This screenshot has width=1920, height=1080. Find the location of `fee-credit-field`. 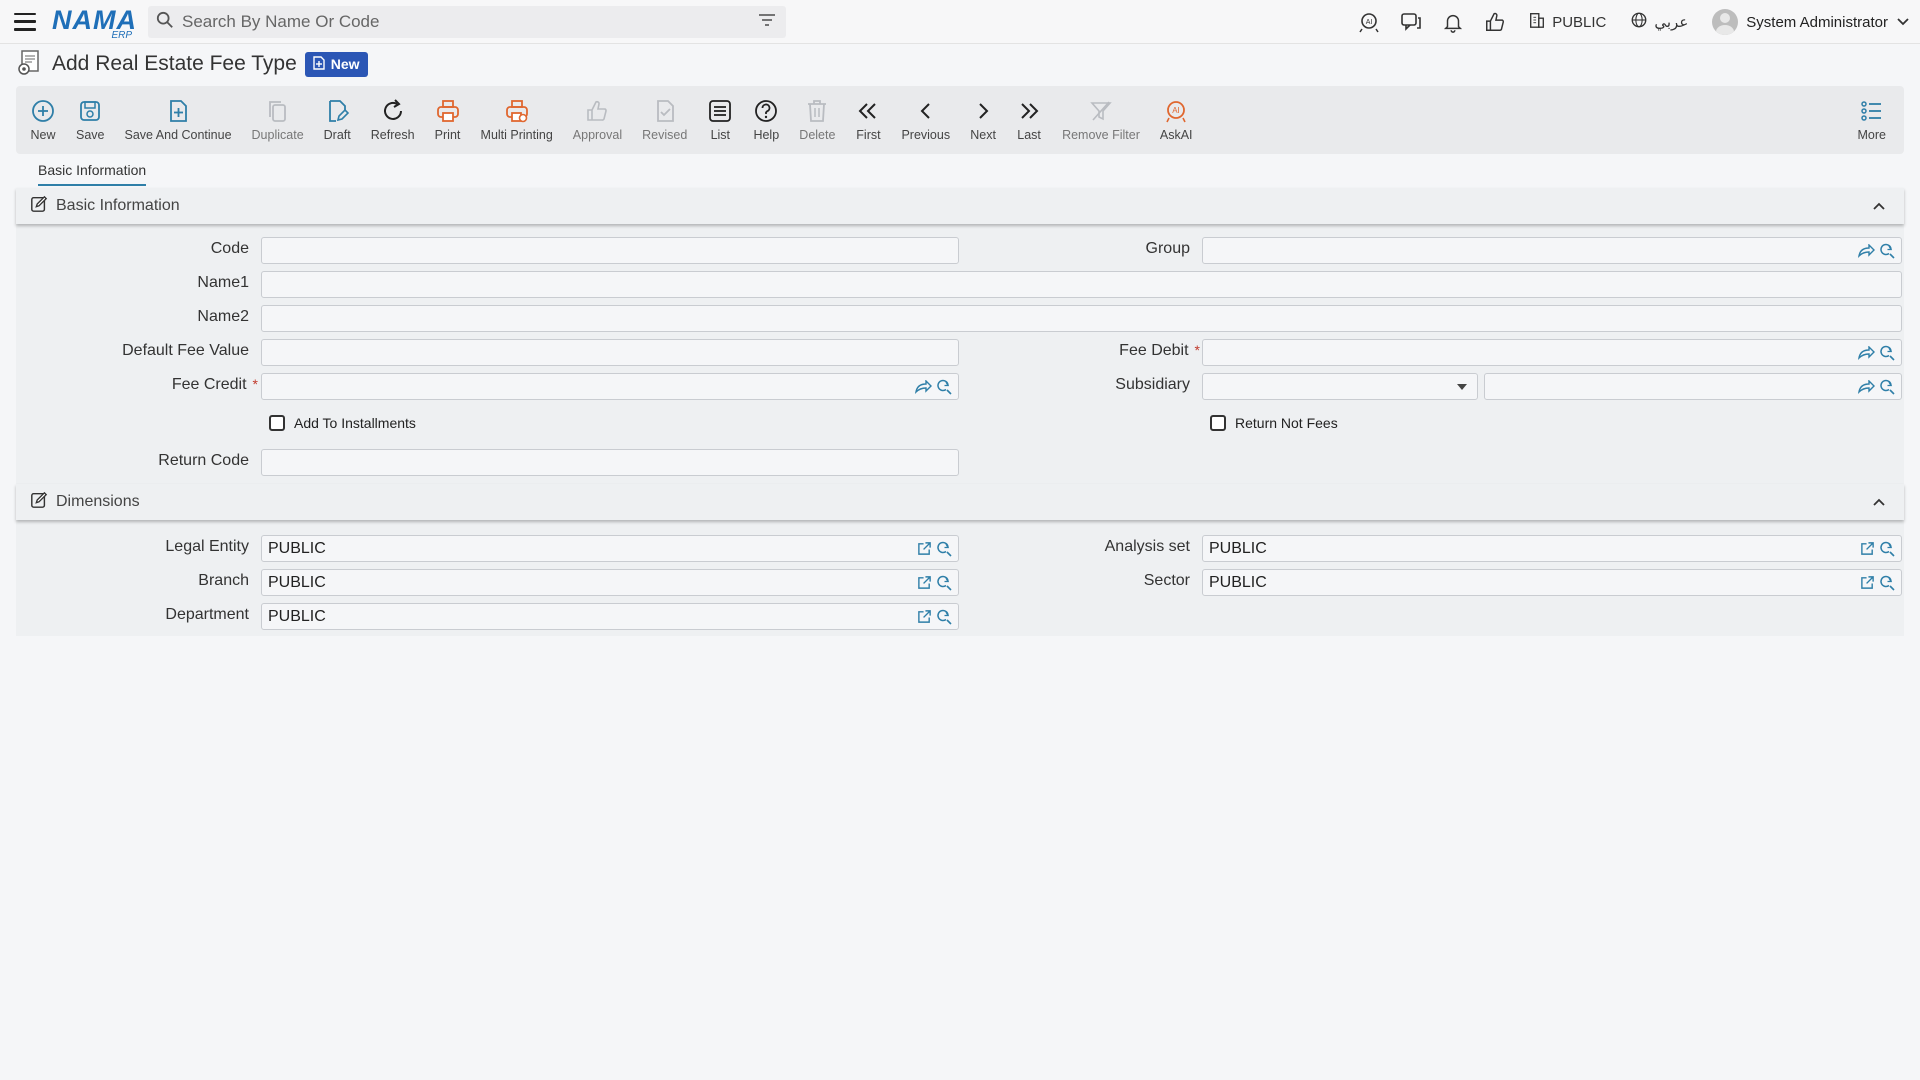

fee-credit-field is located at coordinates (610, 386).